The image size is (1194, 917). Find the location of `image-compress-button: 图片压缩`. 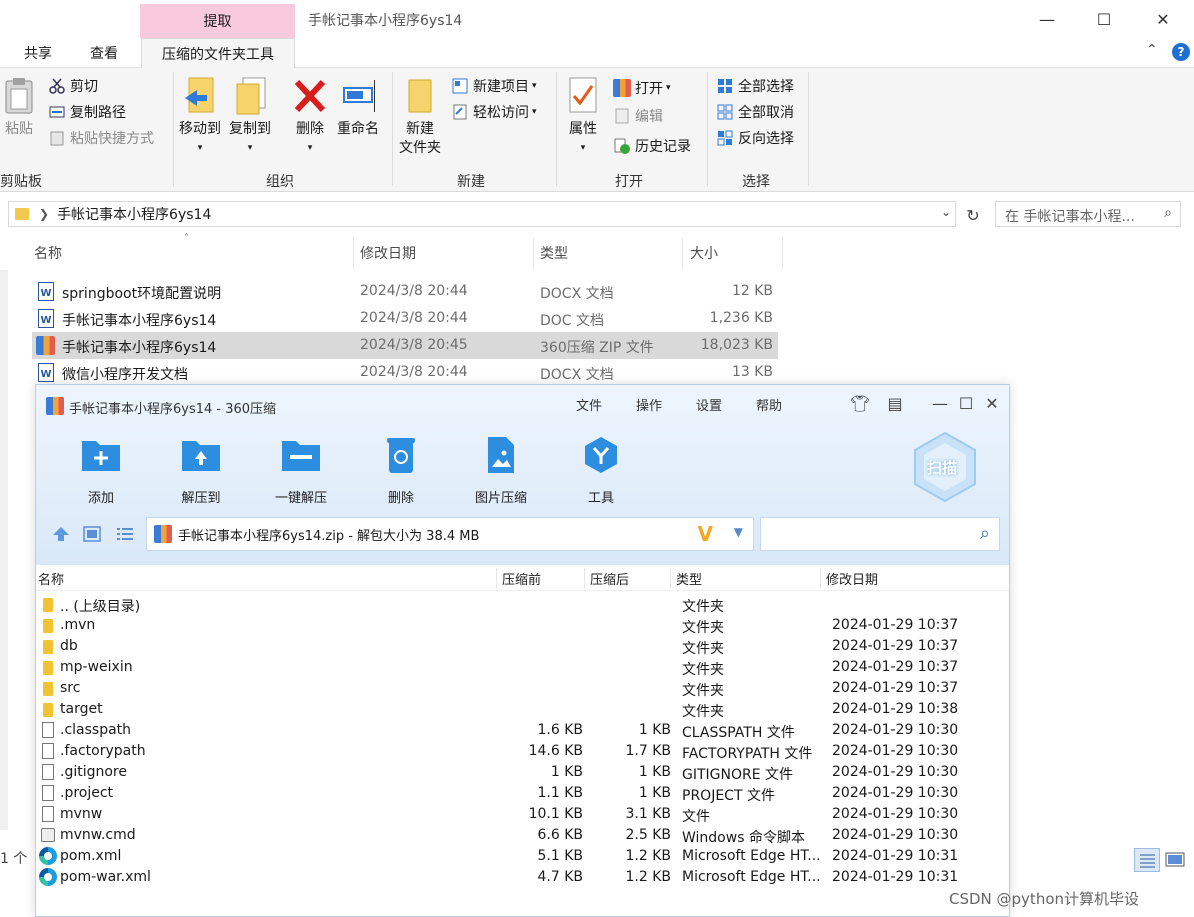

image-compress-button: 图片压缩 is located at coordinates (501, 469).